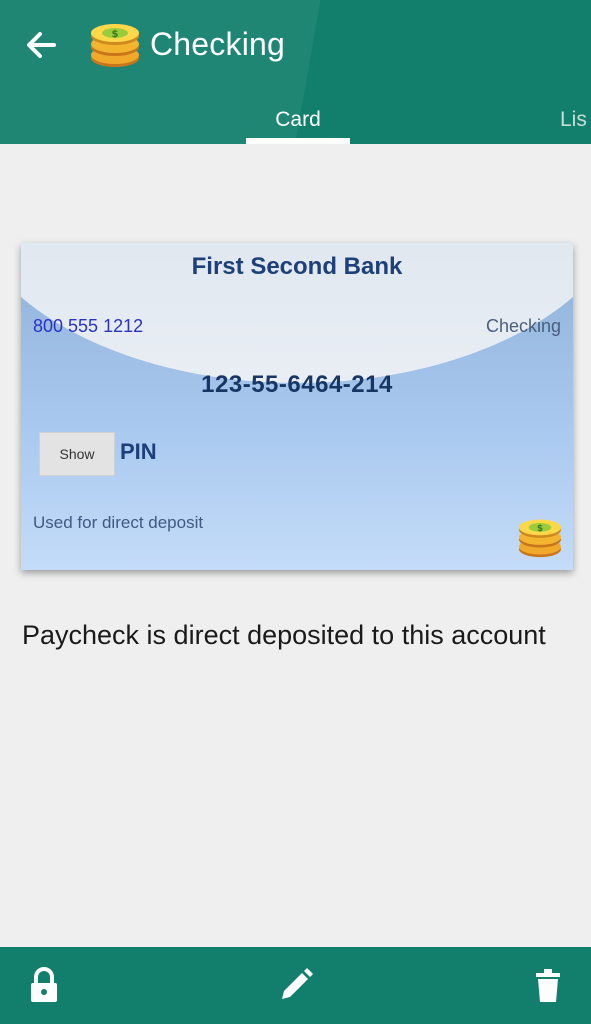  What do you see at coordinates (77, 454) in the screenshot?
I see `show-pin-button: Show` at bounding box center [77, 454].